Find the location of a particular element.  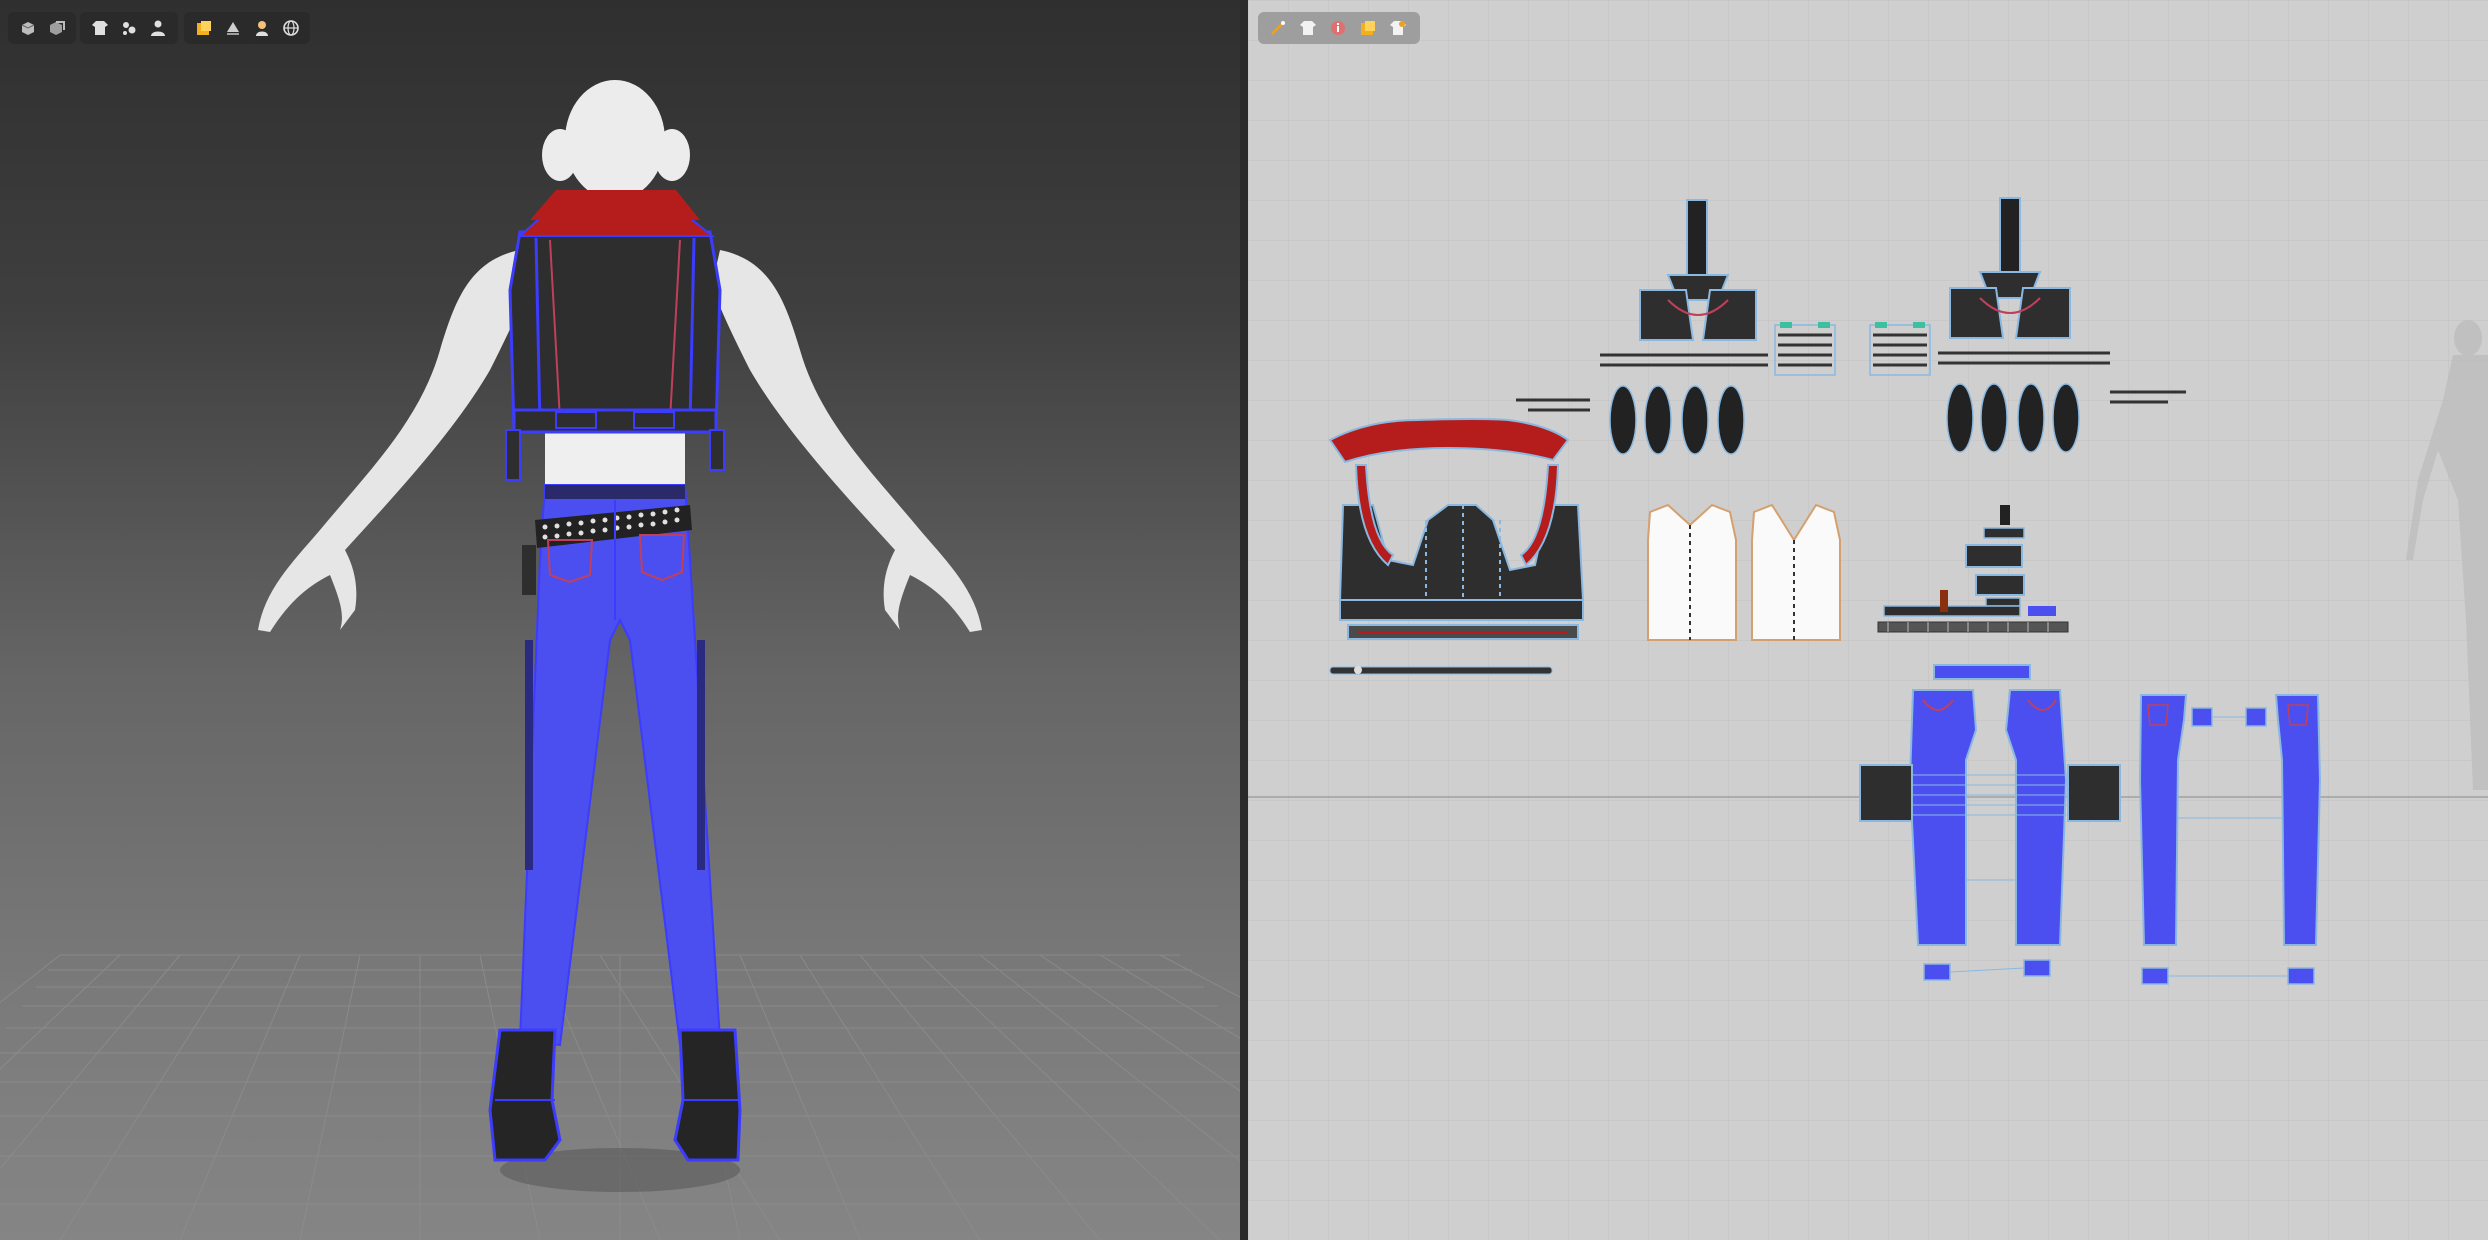

globe-icon is located at coordinates (290, 28).